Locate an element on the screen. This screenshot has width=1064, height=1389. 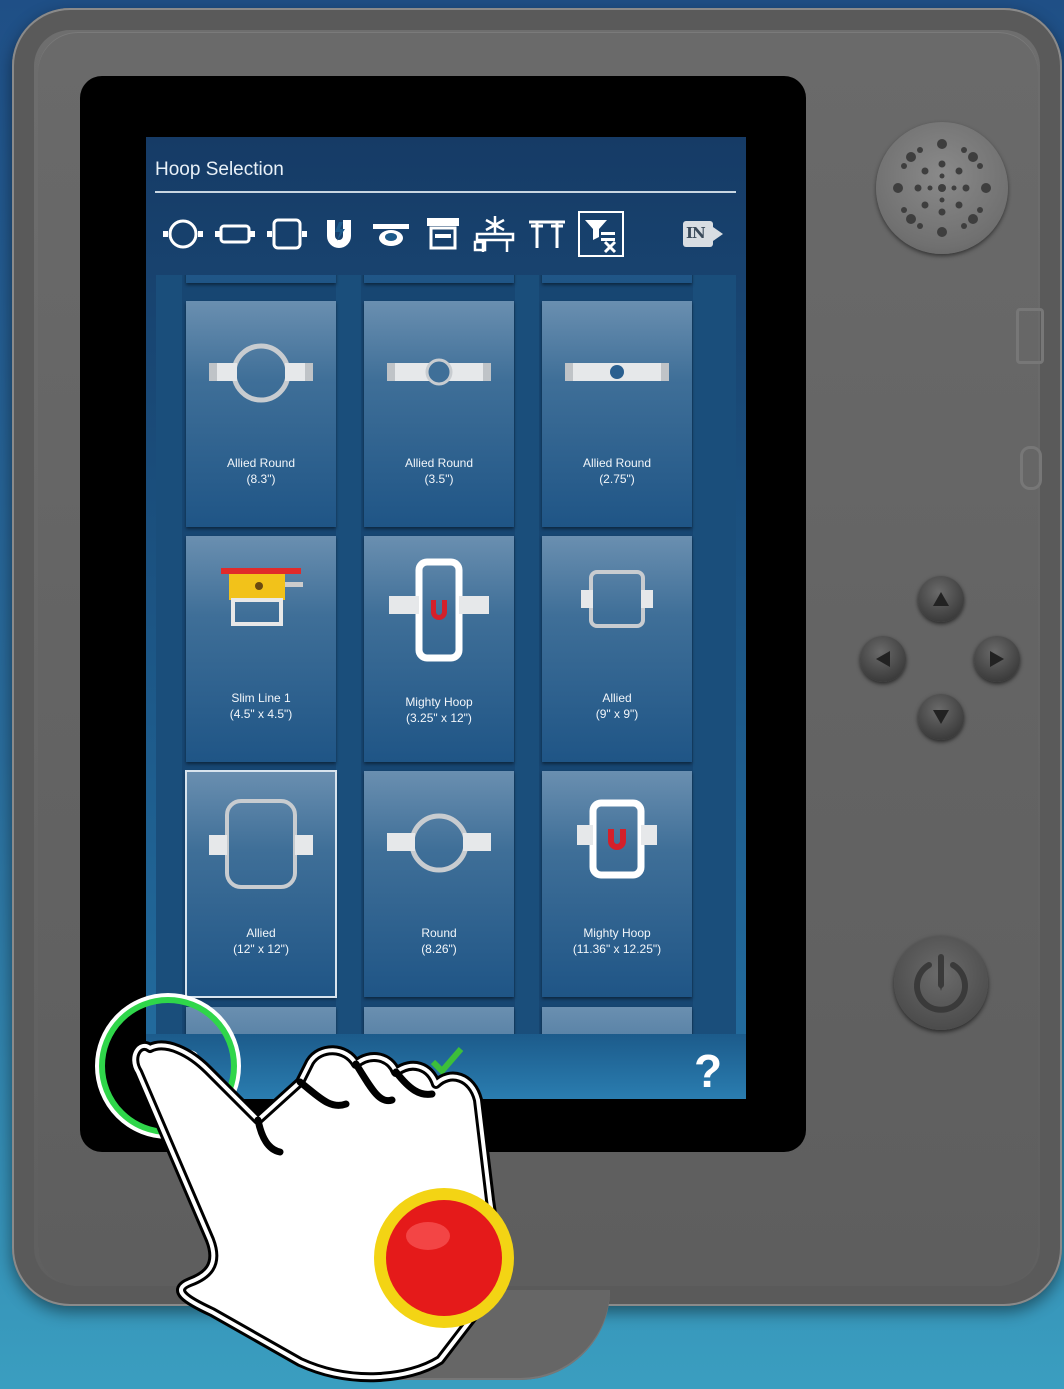
hoop-size: (3.25" x 12") is located at coordinates (439, 718).